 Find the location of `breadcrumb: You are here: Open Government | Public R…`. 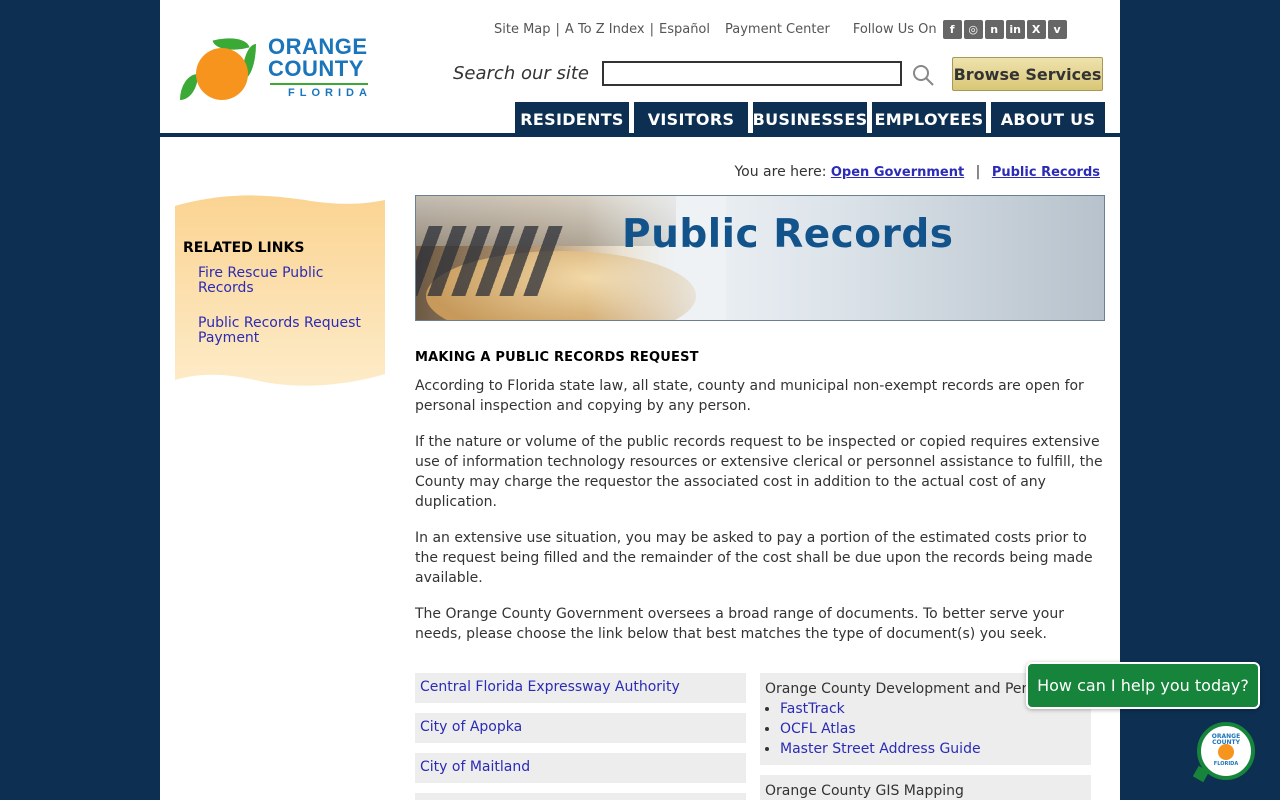

breadcrumb: You are here: Open Government | Public R… is located at coordinates (917, 172).